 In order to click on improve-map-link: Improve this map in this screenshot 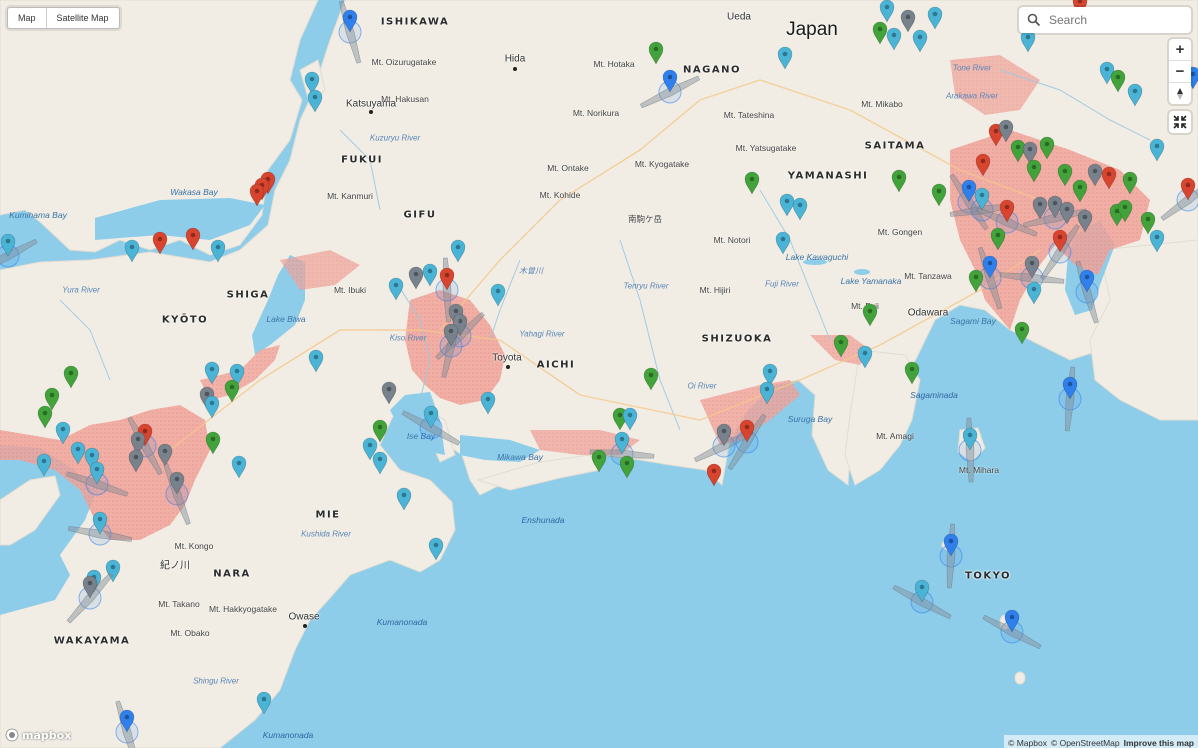, I will do `click(1159, 743)`.